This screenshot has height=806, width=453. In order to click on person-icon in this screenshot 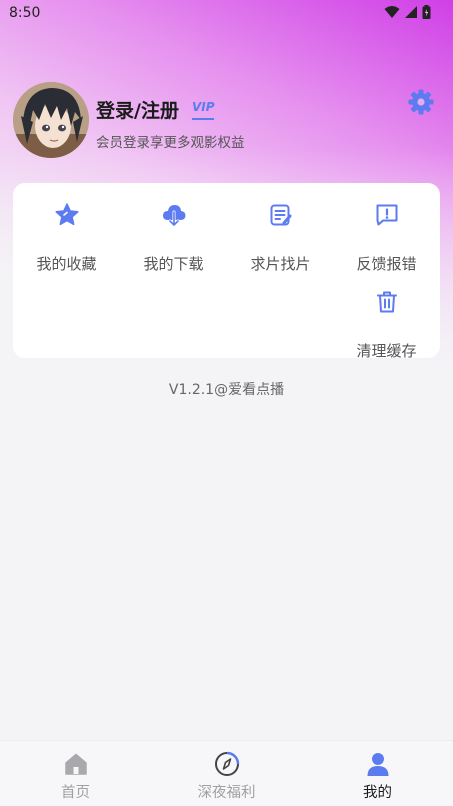, I will do `click(377, 764)`.